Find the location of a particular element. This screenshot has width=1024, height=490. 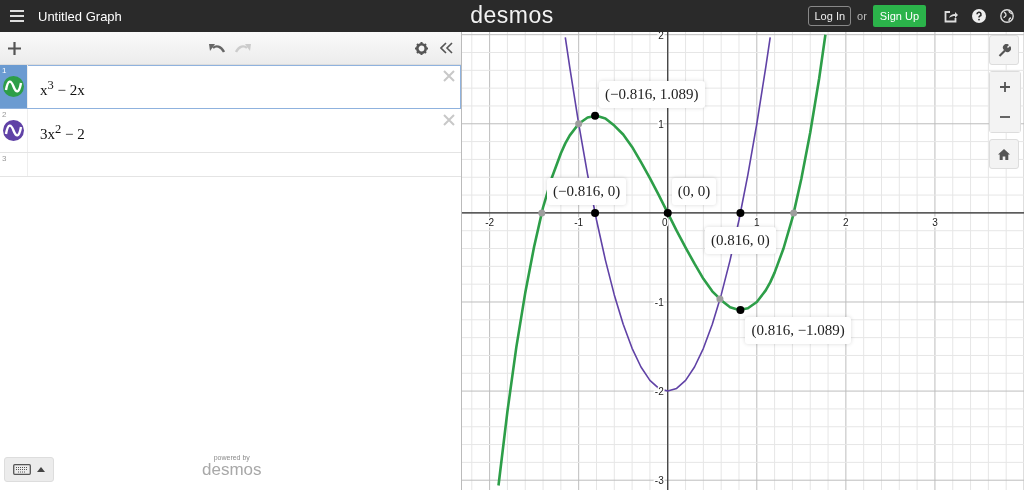

login-button: Log In is located at coordinates (830, 16).